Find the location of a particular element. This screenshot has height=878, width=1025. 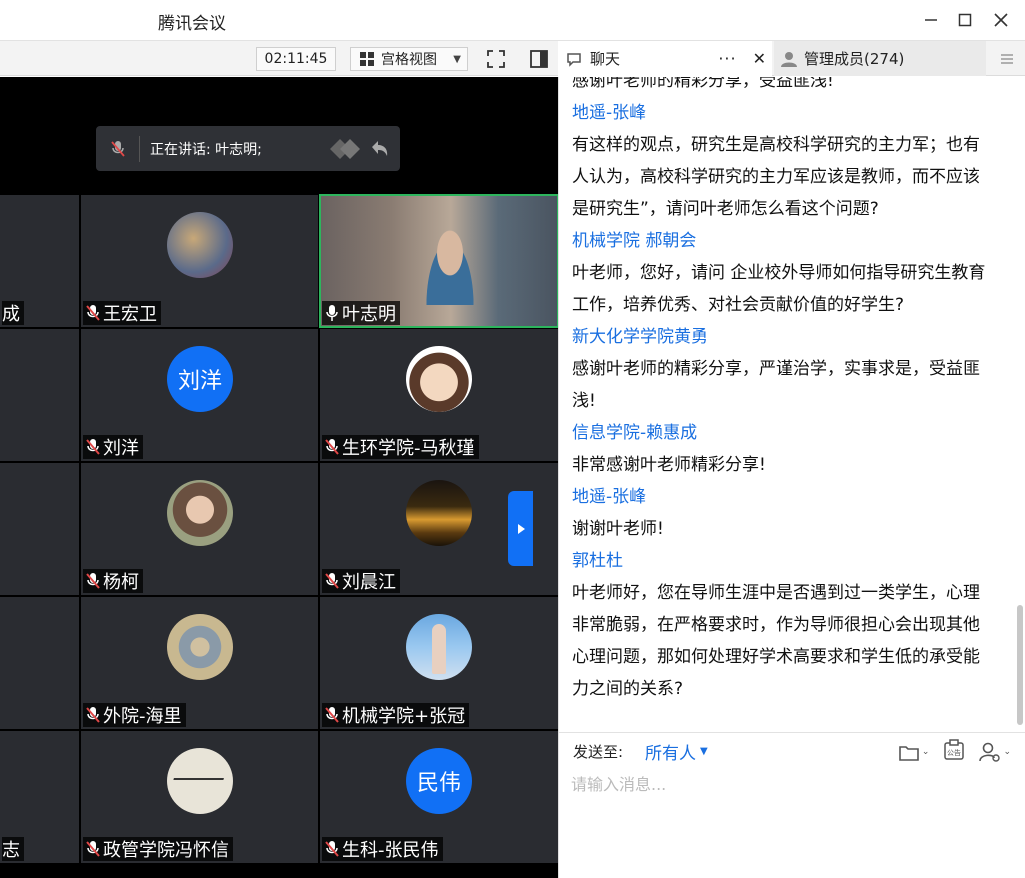

send-to-value: 所有人 is located at coordinates (670, 754).